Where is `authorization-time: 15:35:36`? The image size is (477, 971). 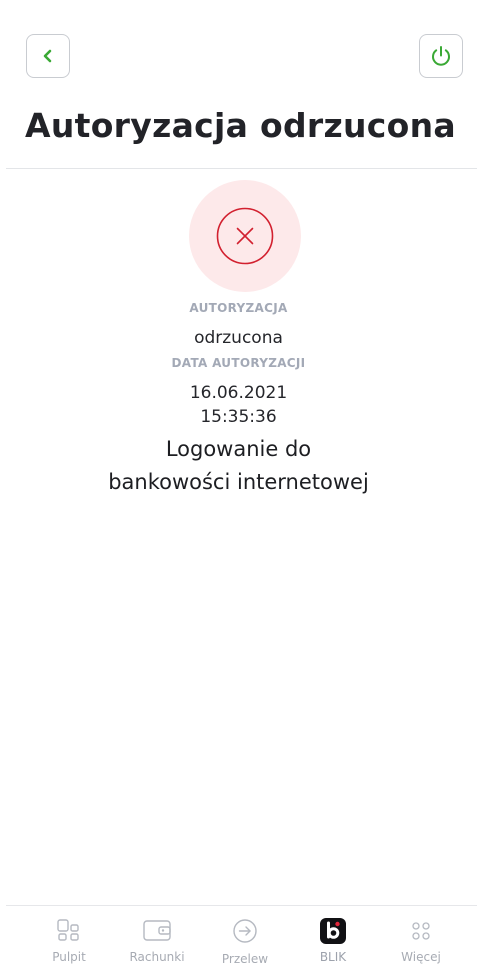 authorization-time: 15:35:36 is located at coordinates (238, 417).